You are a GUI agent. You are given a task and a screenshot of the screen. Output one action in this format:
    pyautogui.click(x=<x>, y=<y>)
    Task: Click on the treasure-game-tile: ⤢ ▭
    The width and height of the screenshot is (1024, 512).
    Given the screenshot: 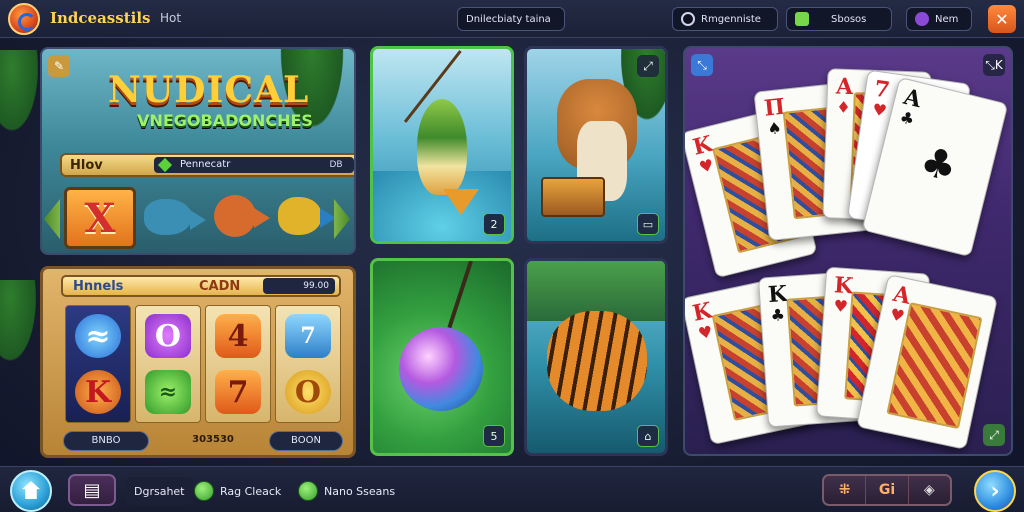 What is the action you would take?
    pyautogui.click(x=596, y=145)
    